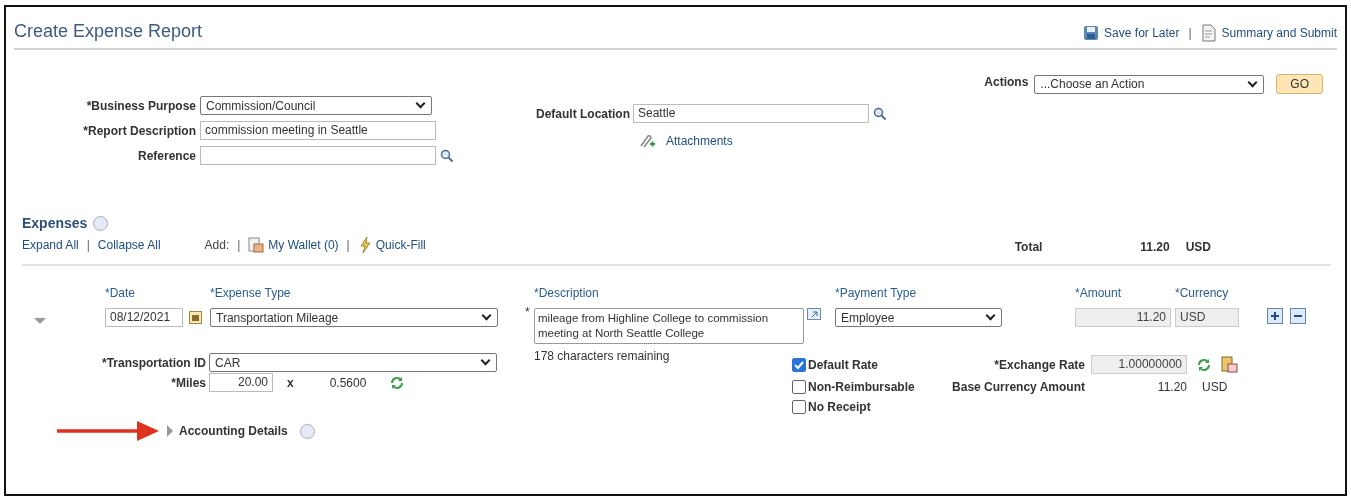 The width and height of the screenshot is (1351, 502). I want to click on description-textarea: mileage from Highline College to commission meeting at North Seattle College, so click(669, 326).